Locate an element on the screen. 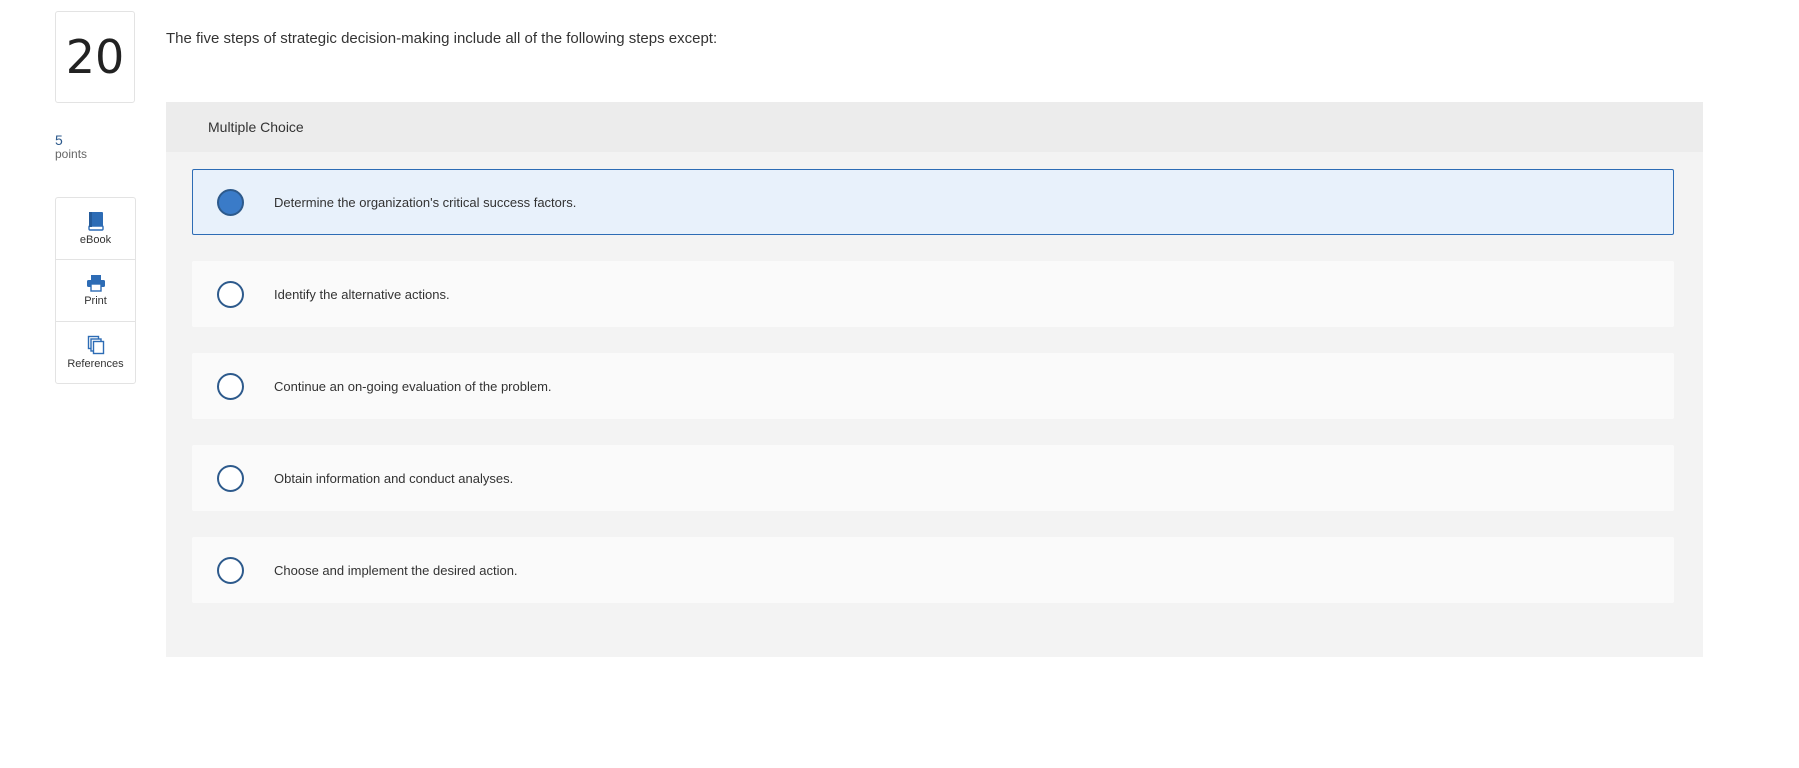 The image size is (1799, 768). references-button: References is located at coordinates (95, 352).